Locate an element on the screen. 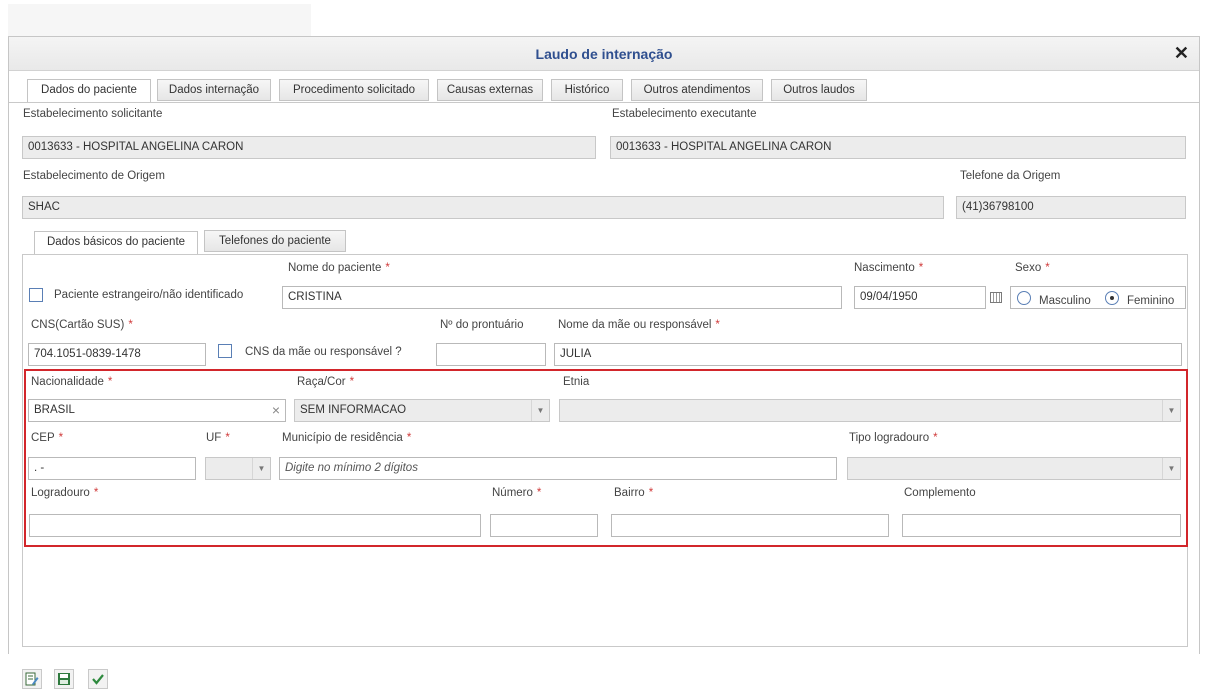 Image resolution: width=1205 pixels, height=696 pixels. checkbox-estrangeiro is located at coordinates (36, 295).